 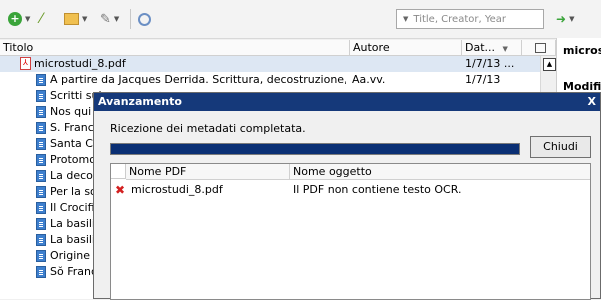 I want to click on close-button: Chiudi, so click(x=560, y=147).